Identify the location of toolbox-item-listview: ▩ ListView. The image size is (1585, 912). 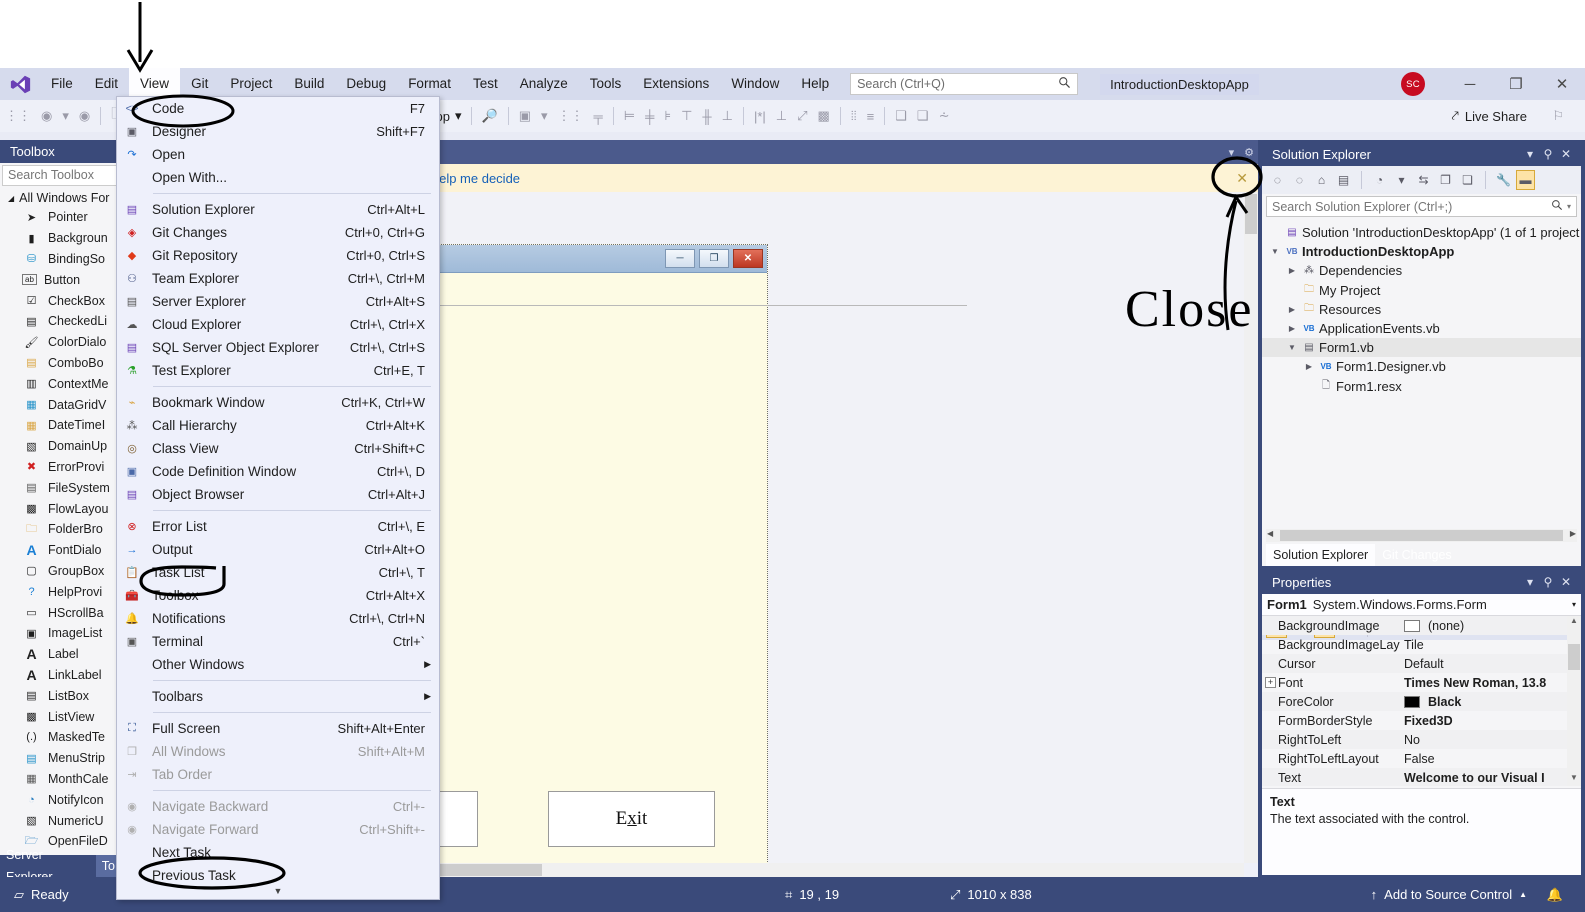
(60, 716).